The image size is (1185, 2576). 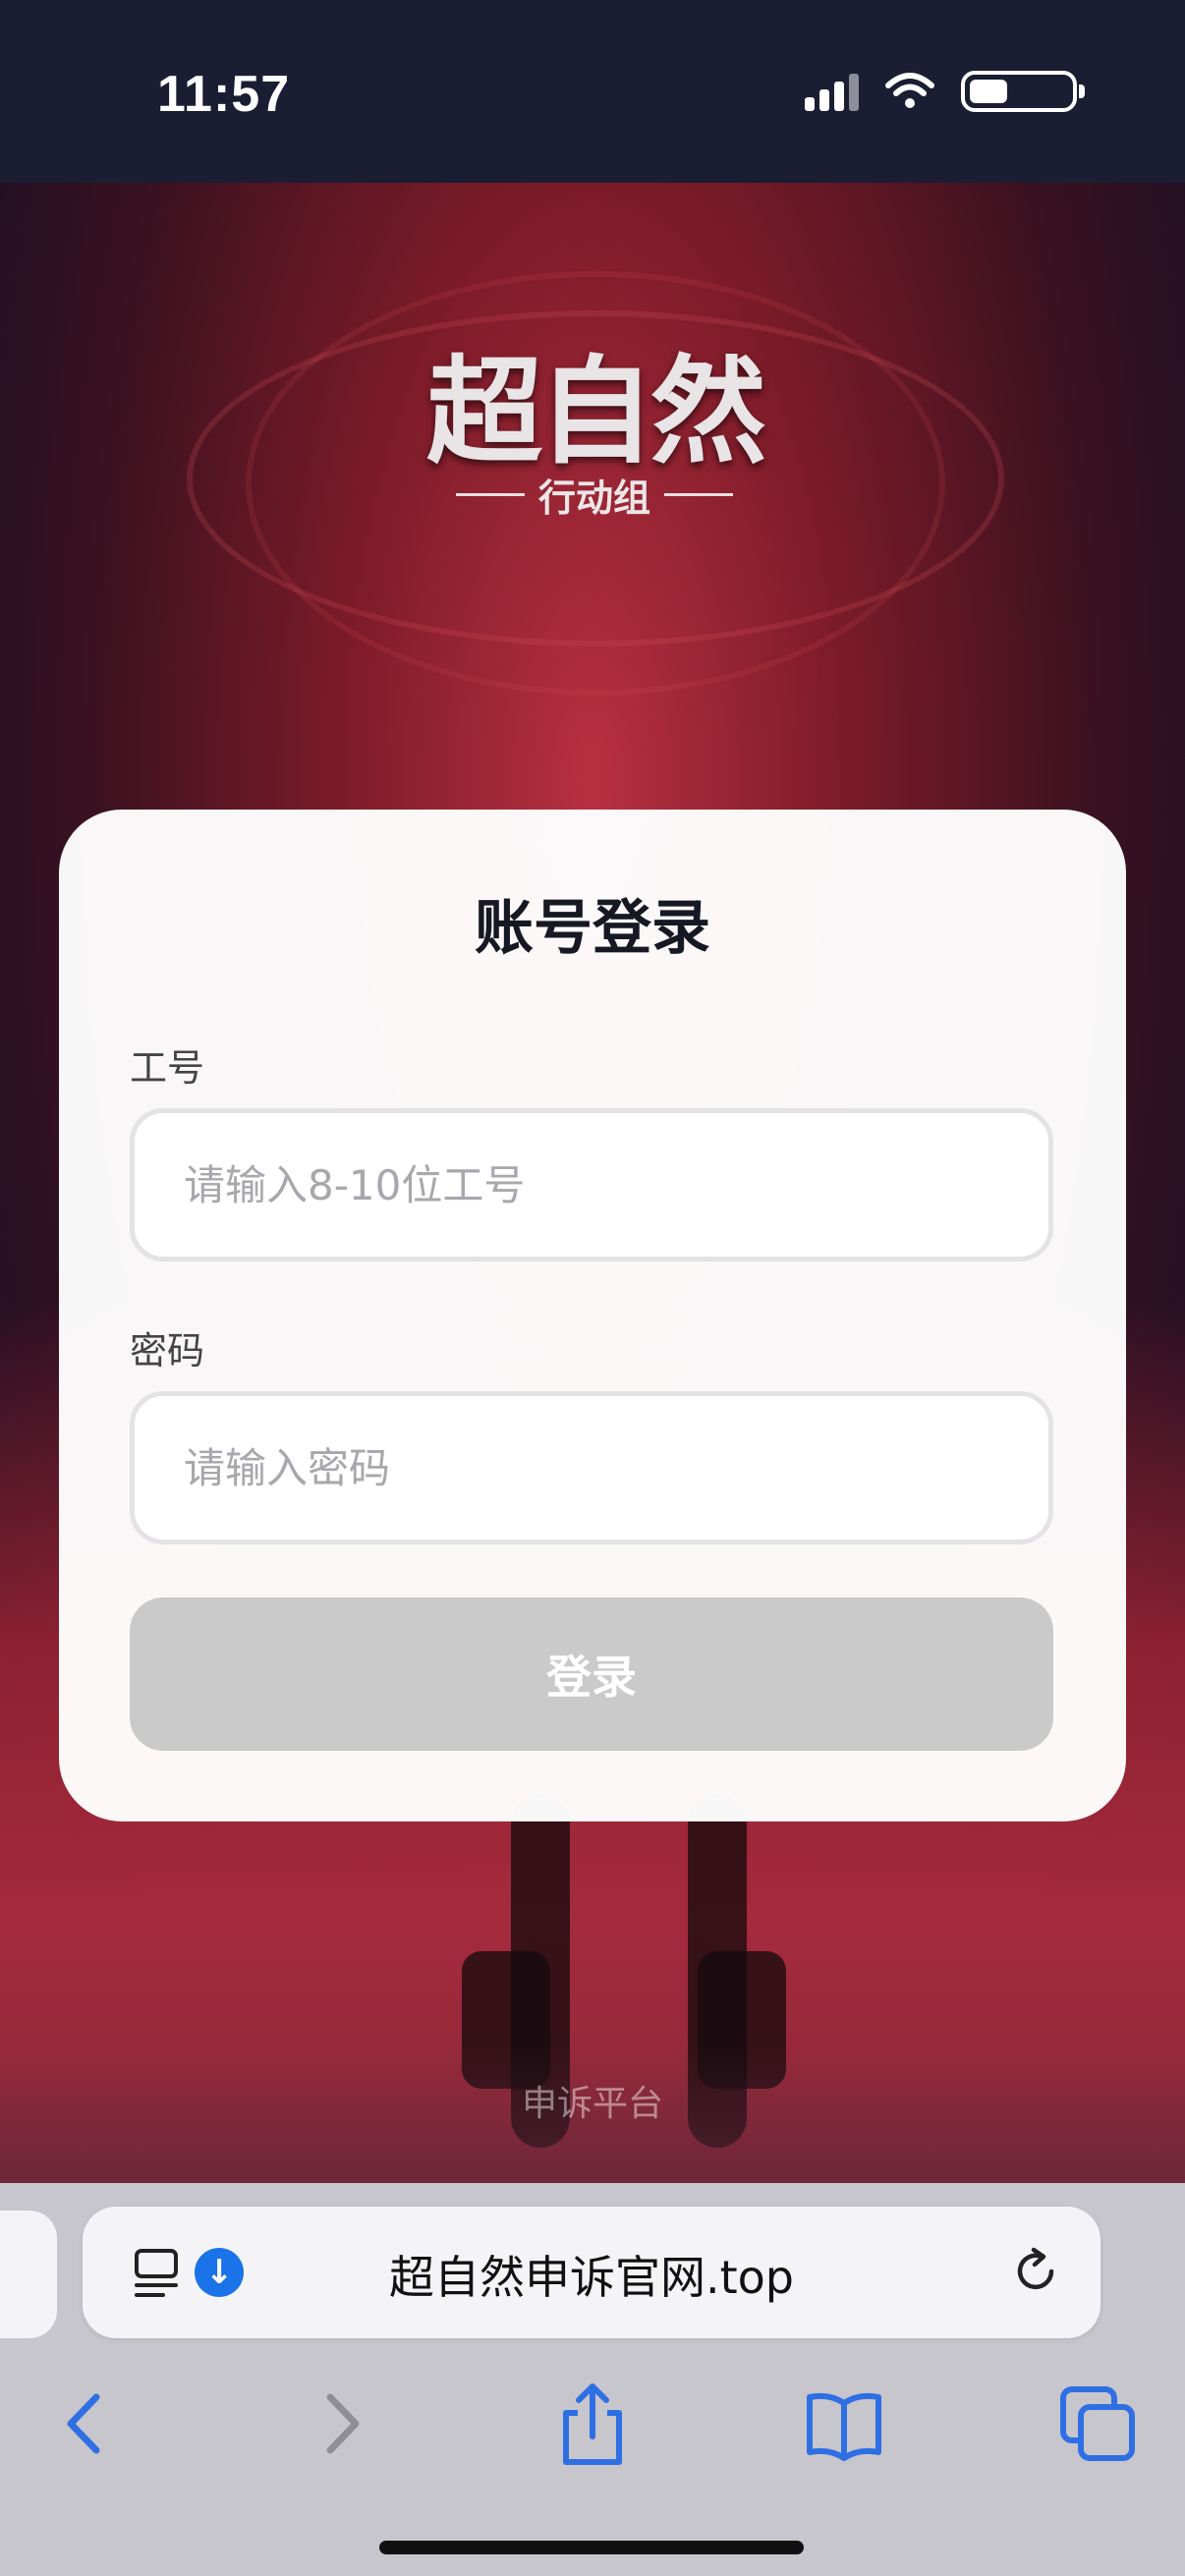 I want to click on game-logo: 超自然 行动组, so click(x=594, y=530).